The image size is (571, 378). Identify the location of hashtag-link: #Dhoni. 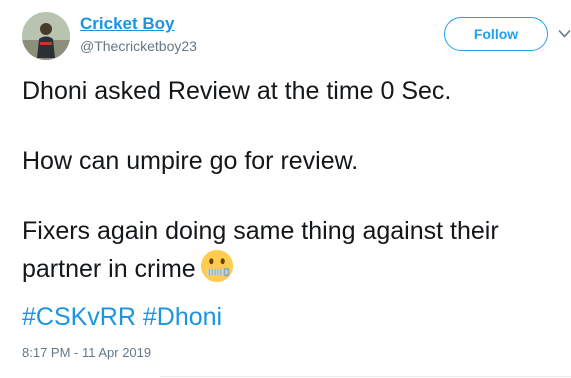
(182, 317).